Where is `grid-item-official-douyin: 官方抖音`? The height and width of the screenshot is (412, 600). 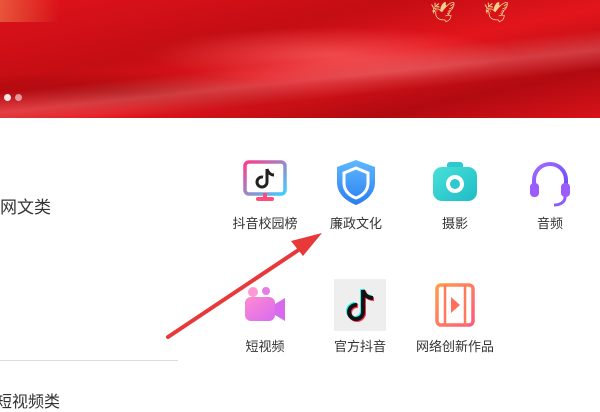
grid-item-official-douyin: 官方抖音 is located at coordinates (360, 318).